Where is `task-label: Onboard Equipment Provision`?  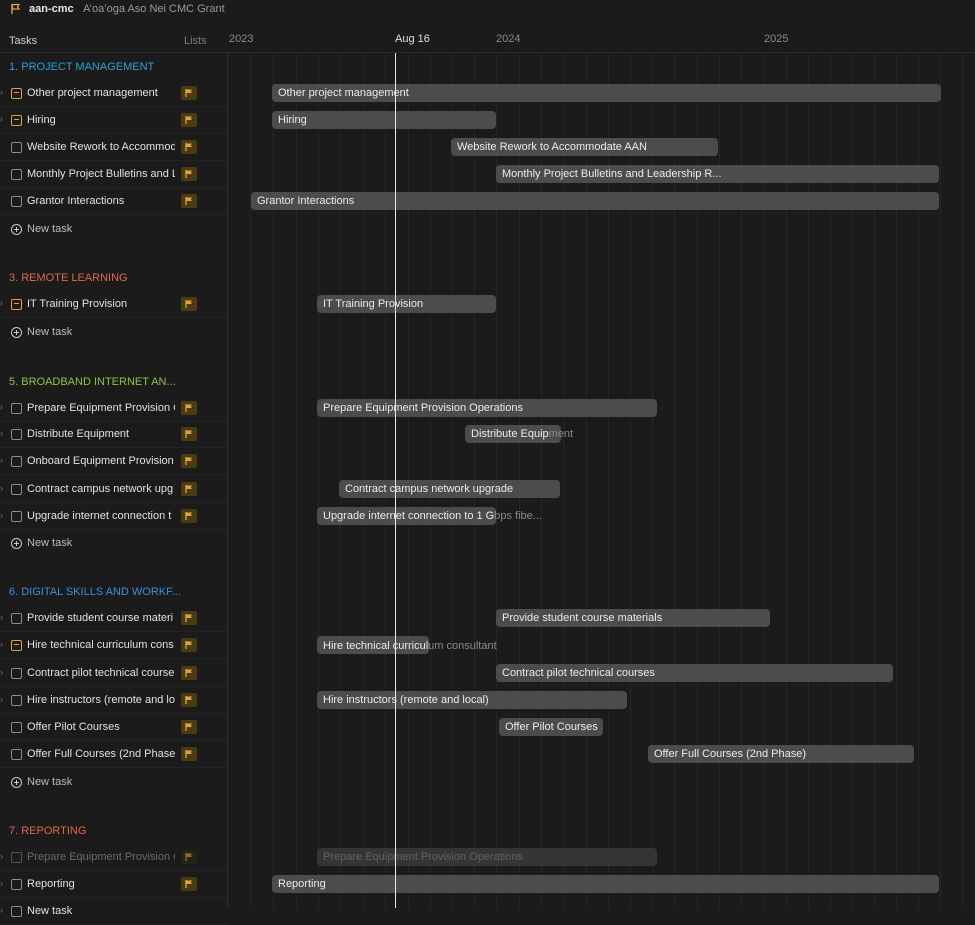
task-label: Onboard Equipment Provision is located at coordinates (101, 461).